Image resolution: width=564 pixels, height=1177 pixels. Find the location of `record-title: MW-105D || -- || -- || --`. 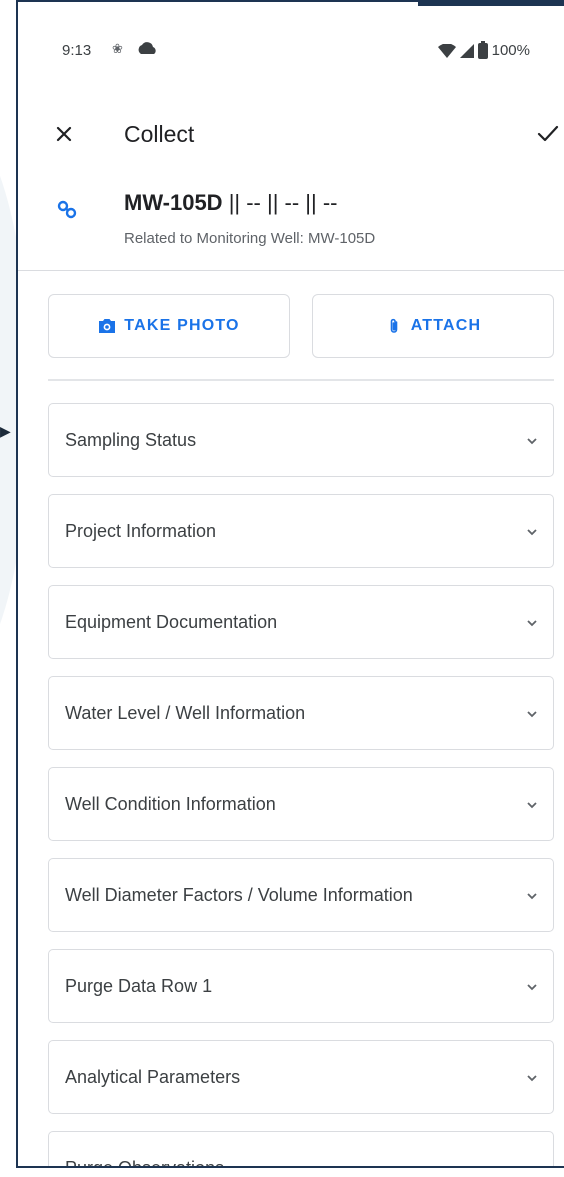

record-title: MW-105D || -- || -- || -- is located at coordinates (231, 203).